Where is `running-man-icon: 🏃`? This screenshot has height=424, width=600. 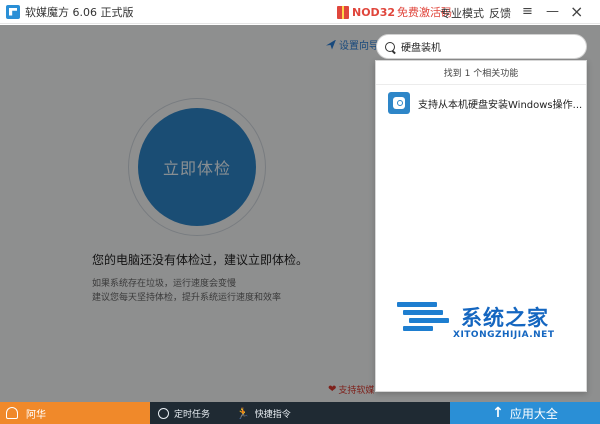
running-man-icon: 🏃 is located at coordinates (243, 413).